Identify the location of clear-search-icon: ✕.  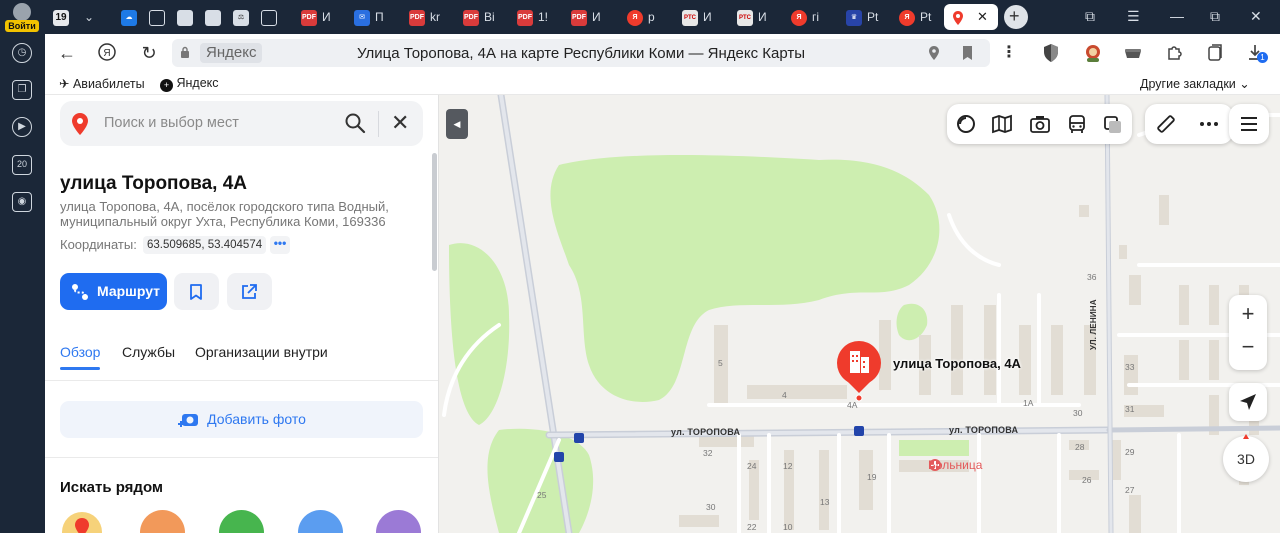
(400, 123).